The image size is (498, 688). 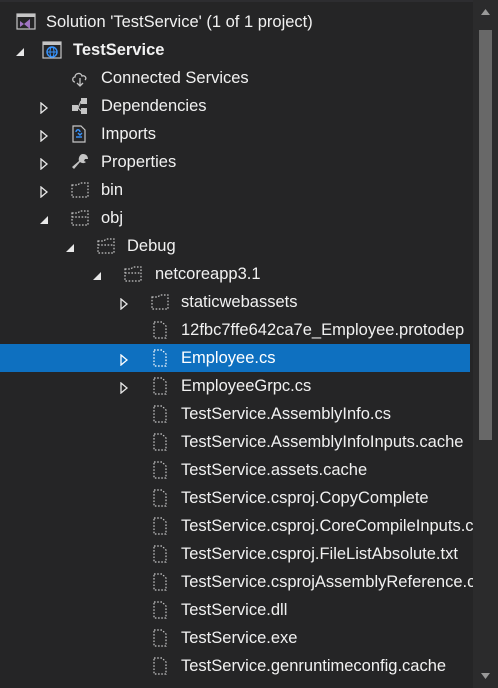 What do you see at coordinates (235, 190) in the screenshot?
I see `tree-item-bin: bin` at bounding box center [235, 190].